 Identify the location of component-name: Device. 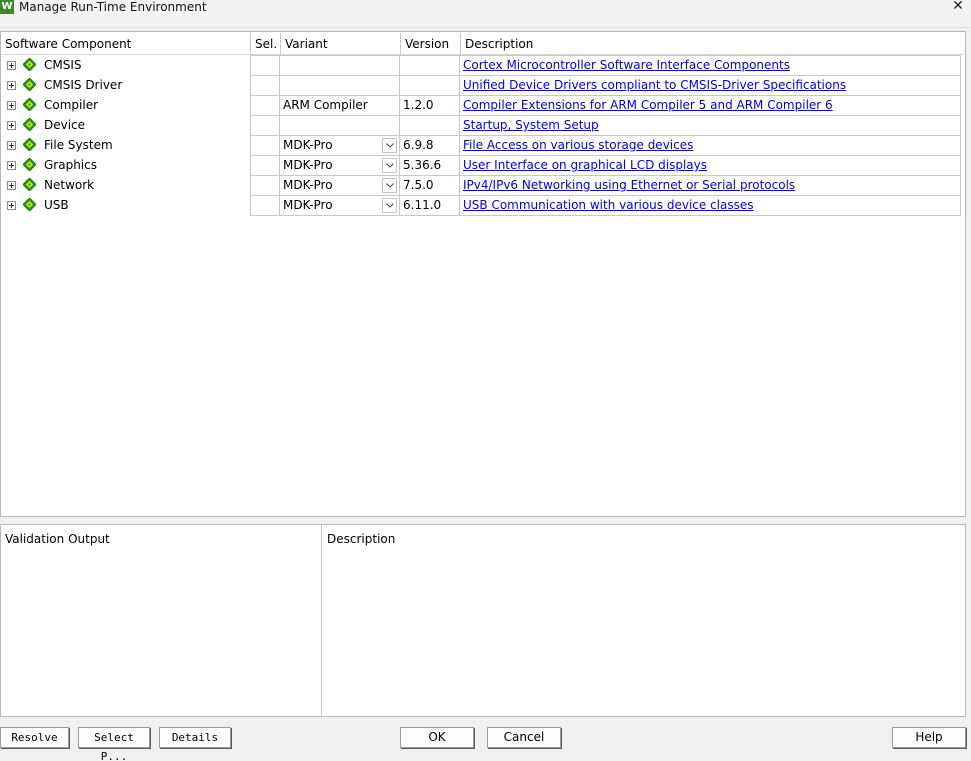
(65, 125).